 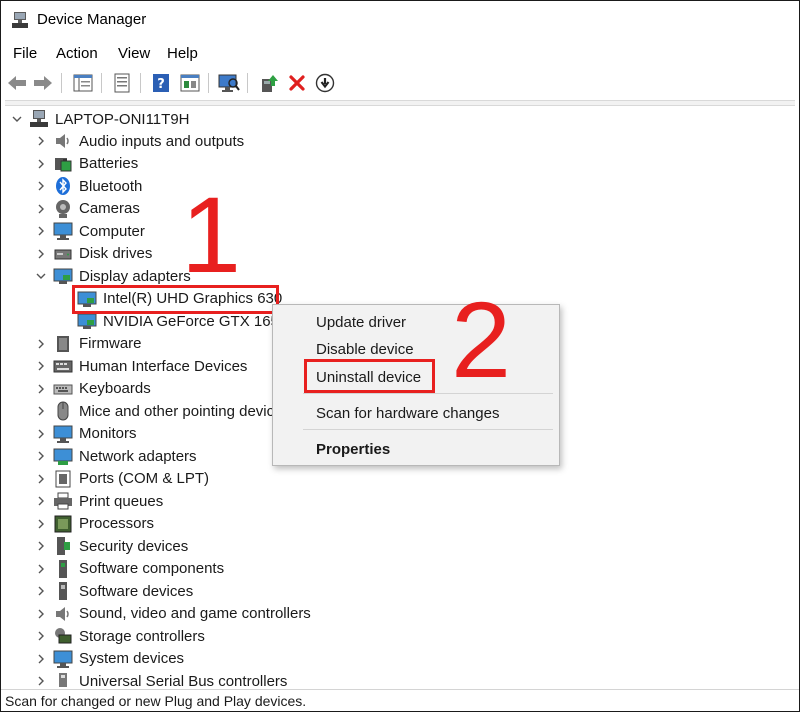 What do you see at coordinates (134, 54) in the screenshot?
I see `menu-view: View` at bounding box center [134, 54].